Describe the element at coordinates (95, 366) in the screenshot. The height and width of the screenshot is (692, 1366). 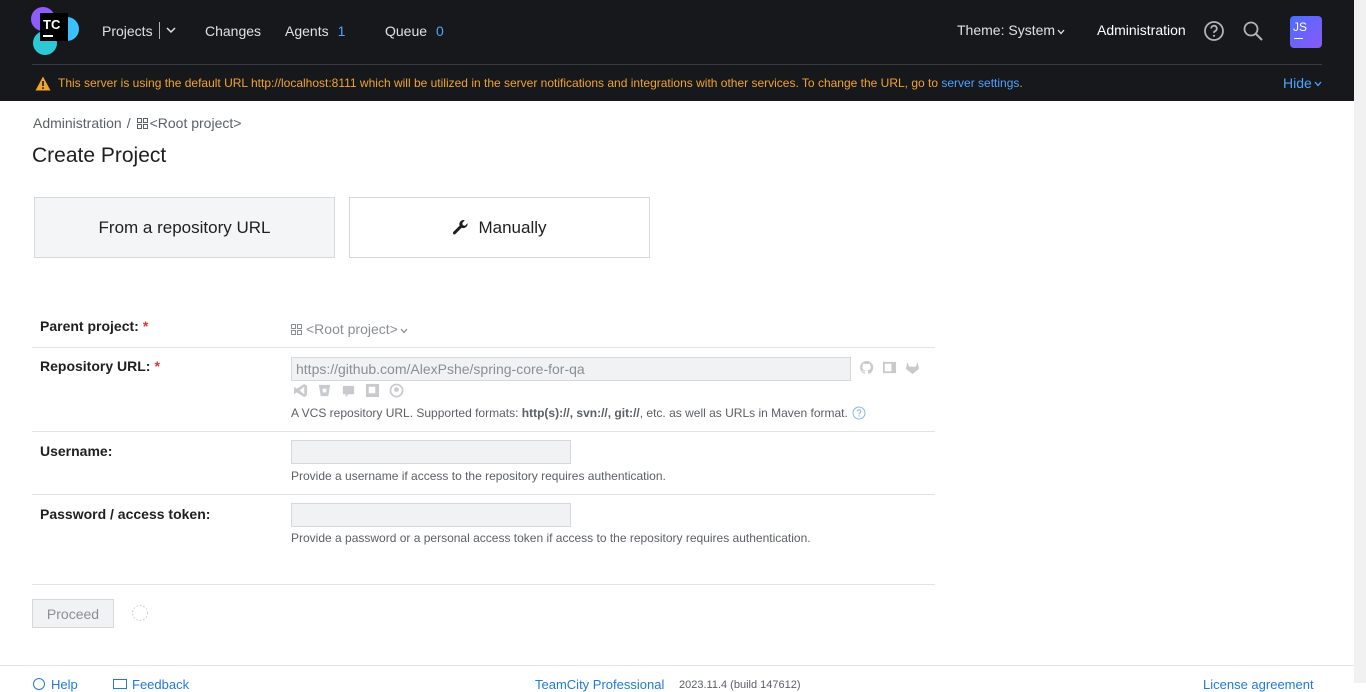
I see `repository-url-label-text: Repository URL:` at that location.